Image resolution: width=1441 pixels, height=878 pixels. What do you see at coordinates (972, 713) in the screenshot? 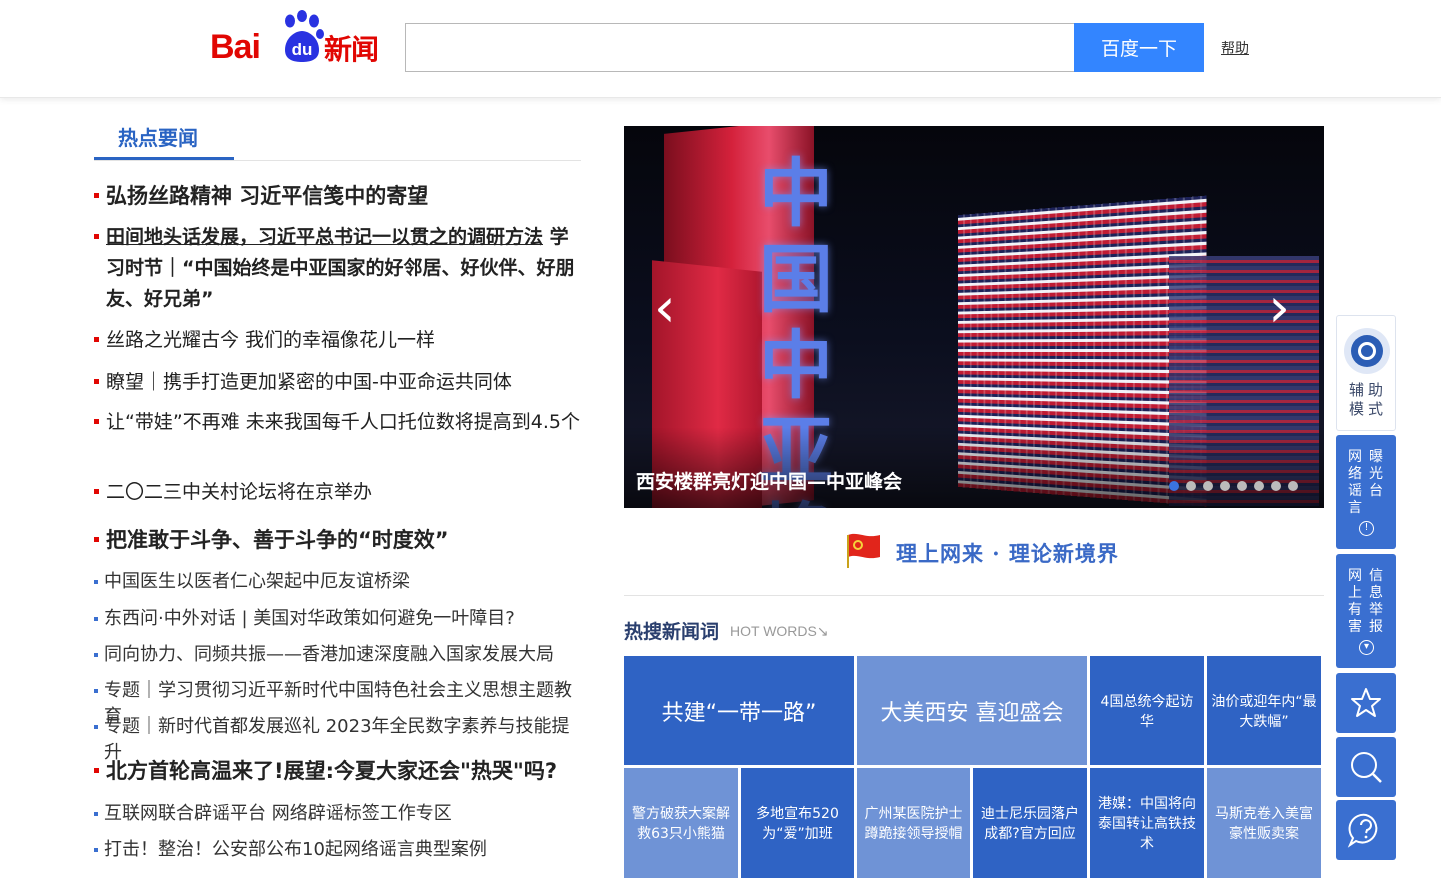
I see `hot-word-text: 大美西安 喜迎盛会` at bounding box center [972, 713].